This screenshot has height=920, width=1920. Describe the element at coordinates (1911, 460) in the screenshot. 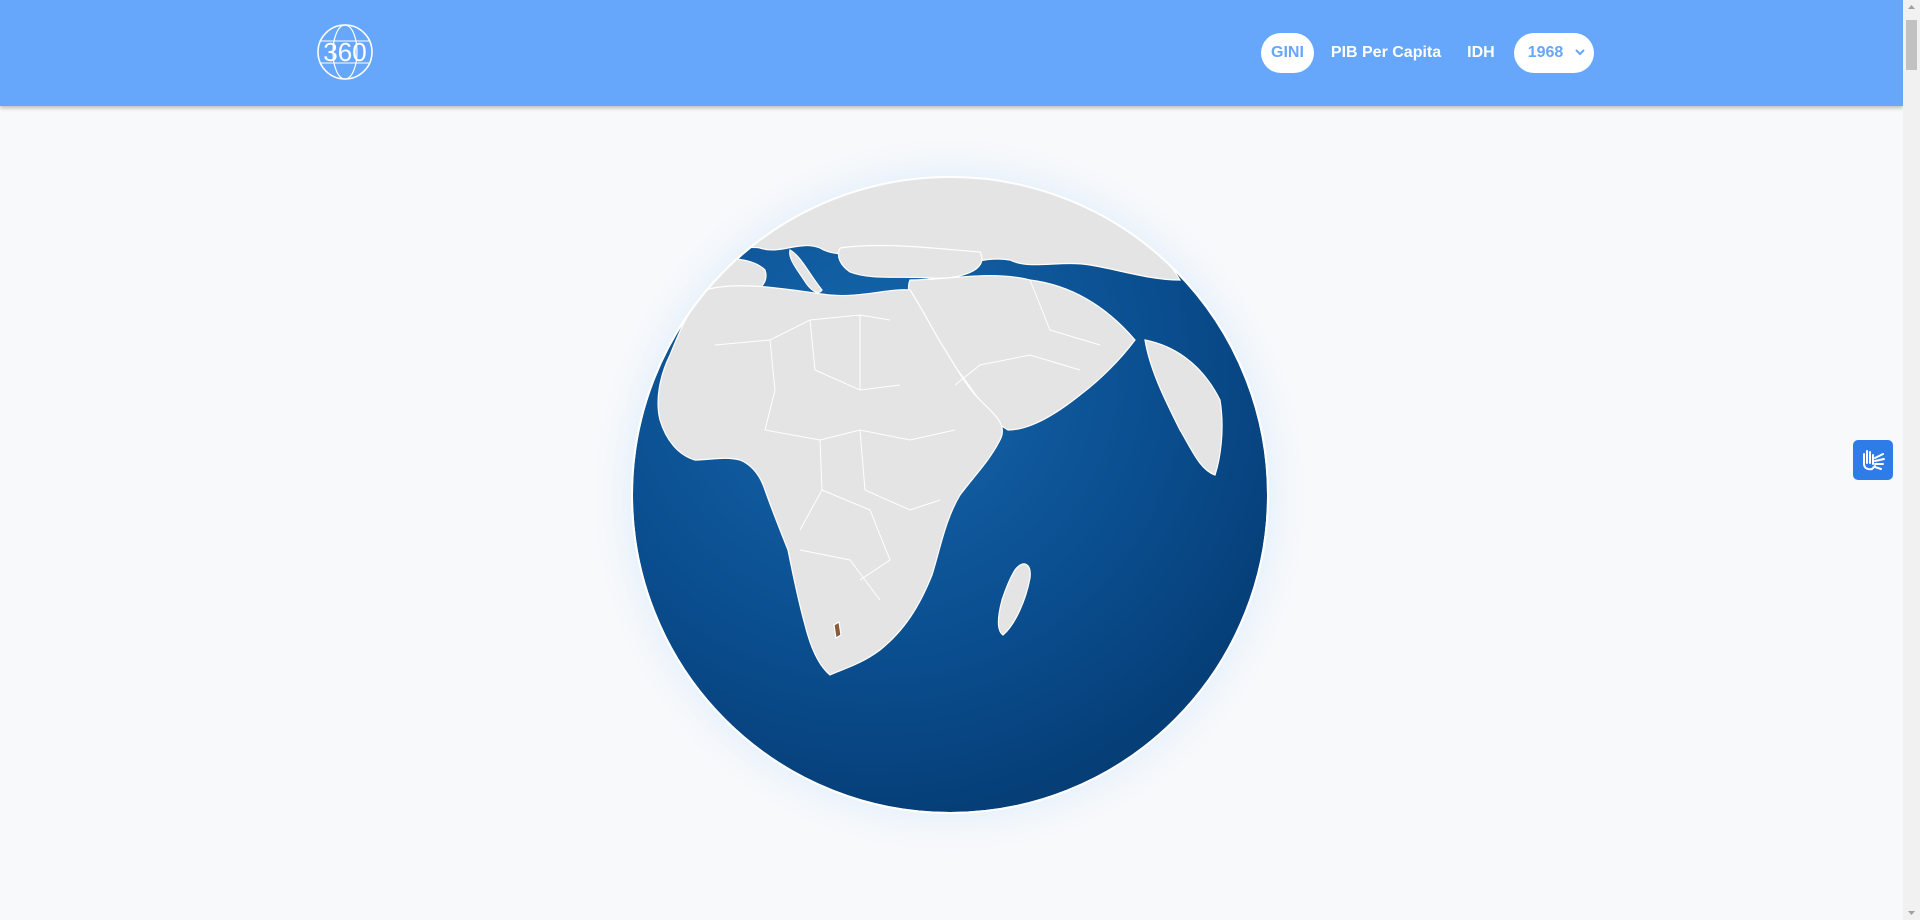

I see `vertical-scrollbar` at that location.